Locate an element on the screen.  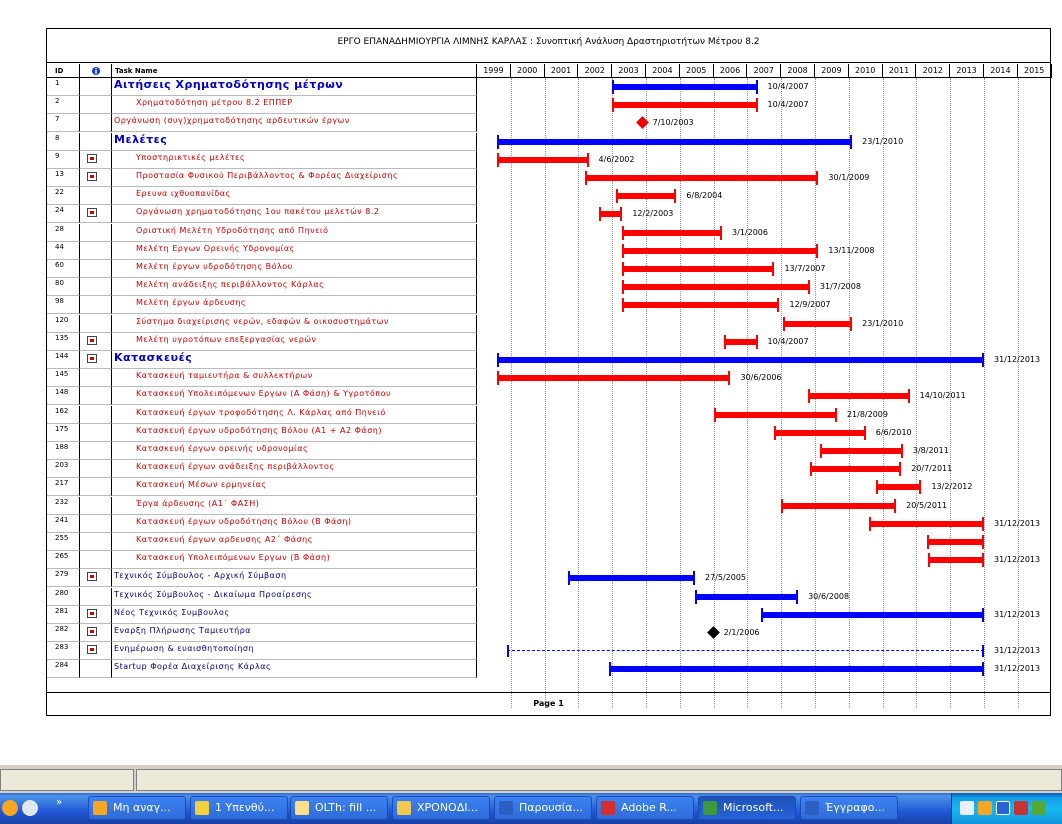
network-icon is located at coordinates (1003, 808).